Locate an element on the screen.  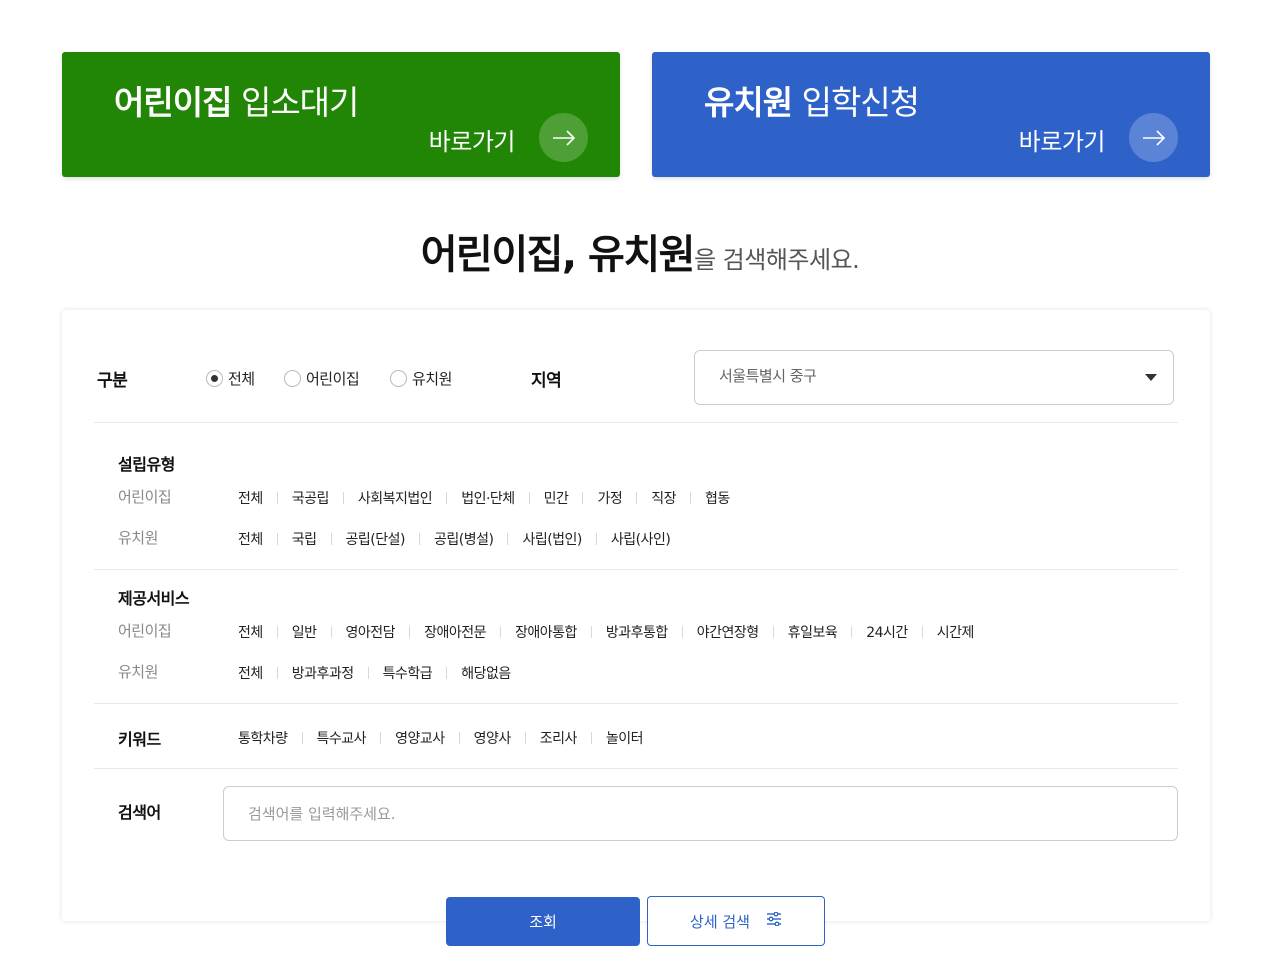
chip-establishment-daycare: 전체 is located at coordinates (250, 498).